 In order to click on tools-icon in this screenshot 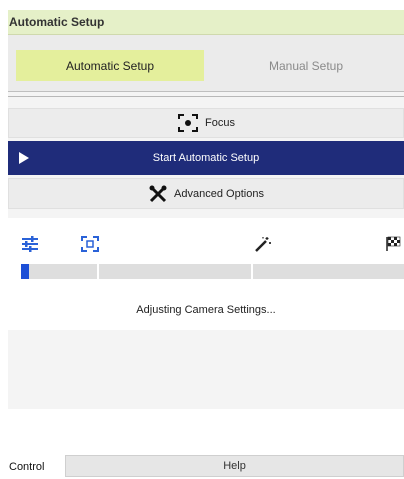, I will do `click(158, 193)`.